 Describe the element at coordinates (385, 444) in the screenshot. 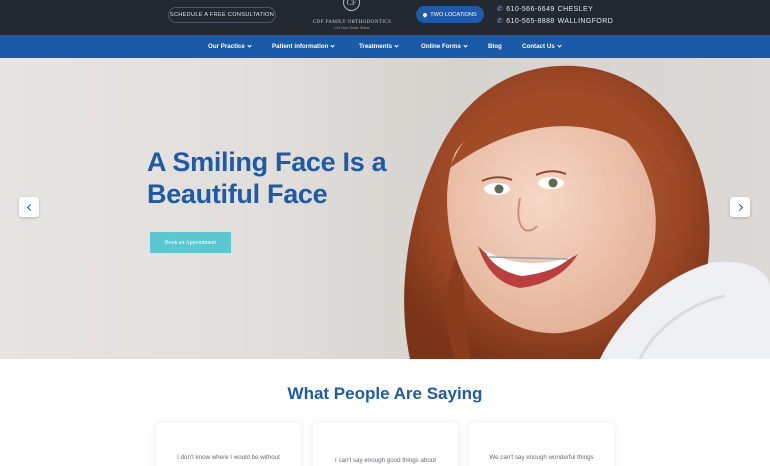

I see `testimonial-card: I can't say enough good things about` at that location.